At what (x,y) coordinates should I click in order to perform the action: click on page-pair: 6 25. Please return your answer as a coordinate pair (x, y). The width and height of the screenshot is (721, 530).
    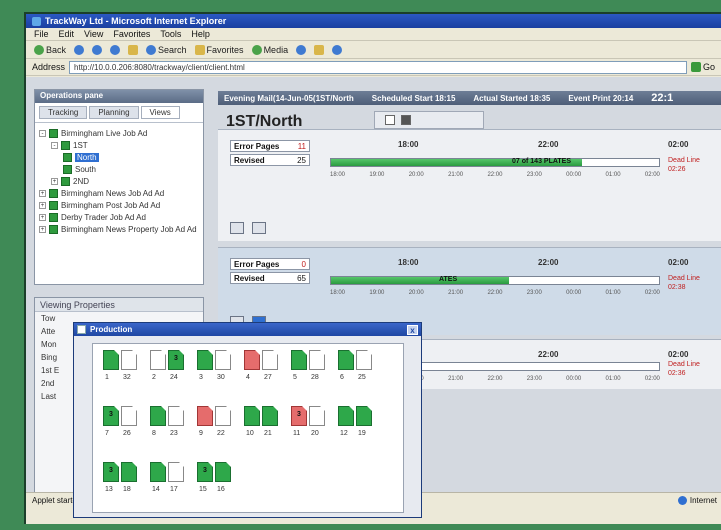
    Looking at the image, I should click on (356, 375).